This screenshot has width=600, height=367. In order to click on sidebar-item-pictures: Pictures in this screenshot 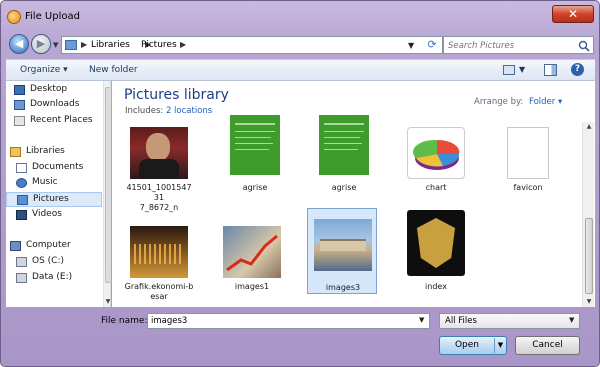, I will do `click(54, 199)`.